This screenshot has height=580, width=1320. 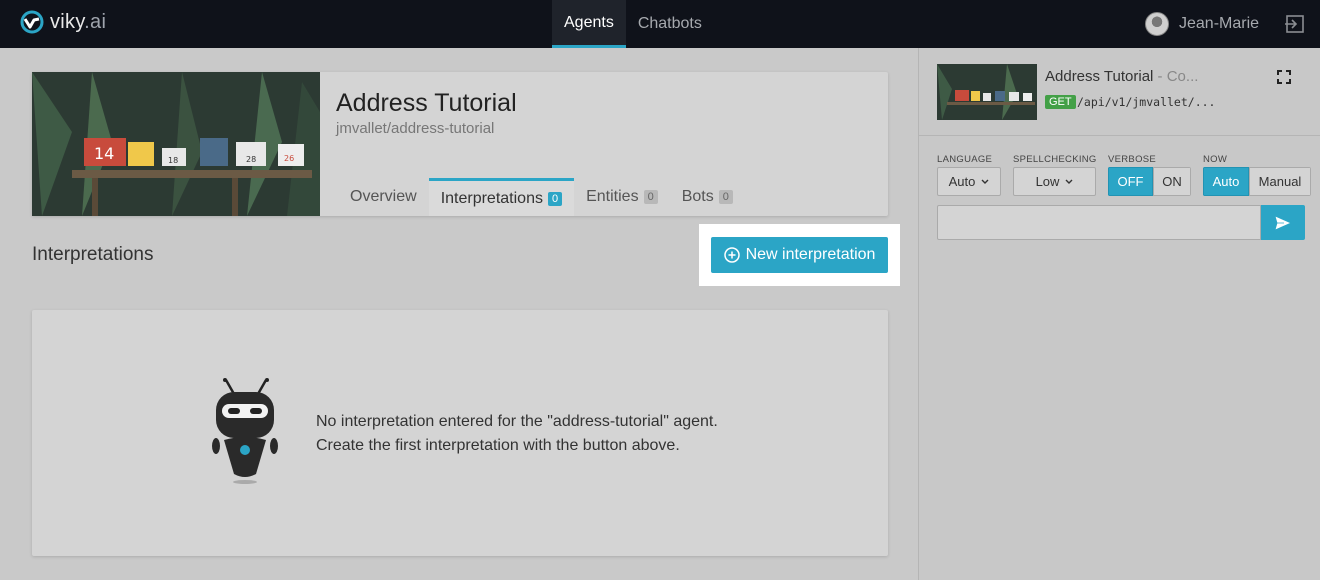 What do you see at coordinates (969, 181) in the screenshot?
I see `language-select: Auto` at bounding box center [969, 181].